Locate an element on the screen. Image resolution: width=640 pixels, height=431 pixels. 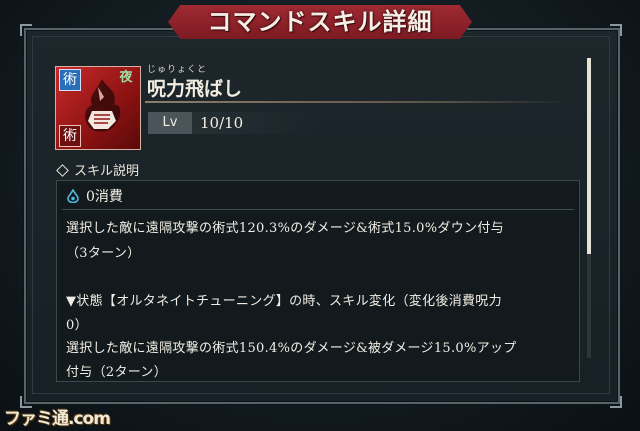
cost-divider is located at coordinates (318, 209).